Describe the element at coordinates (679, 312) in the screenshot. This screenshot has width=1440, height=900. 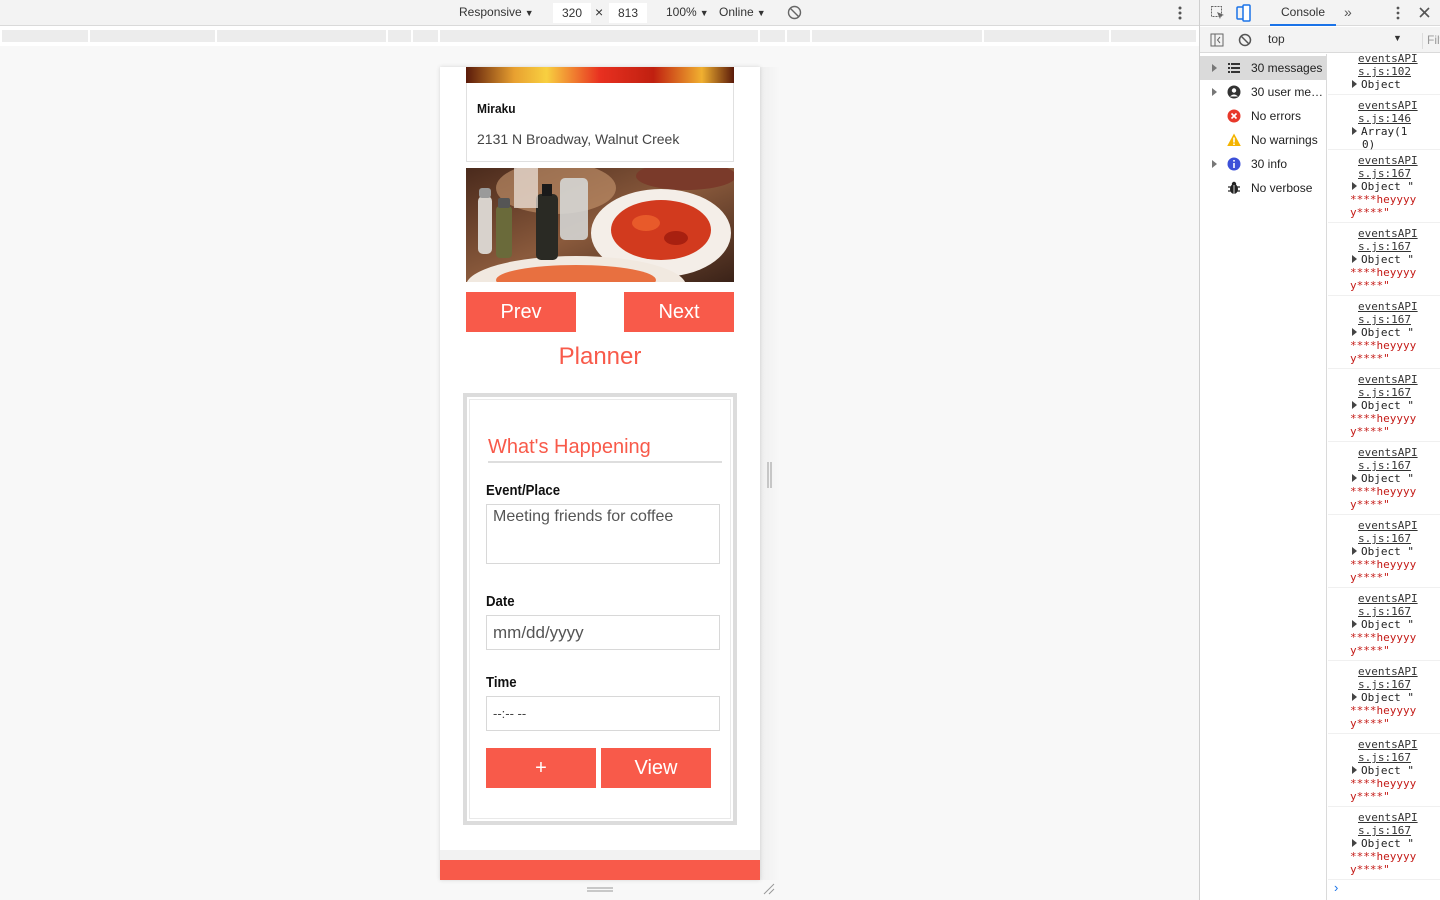
I see `next-button: Next` at that location.